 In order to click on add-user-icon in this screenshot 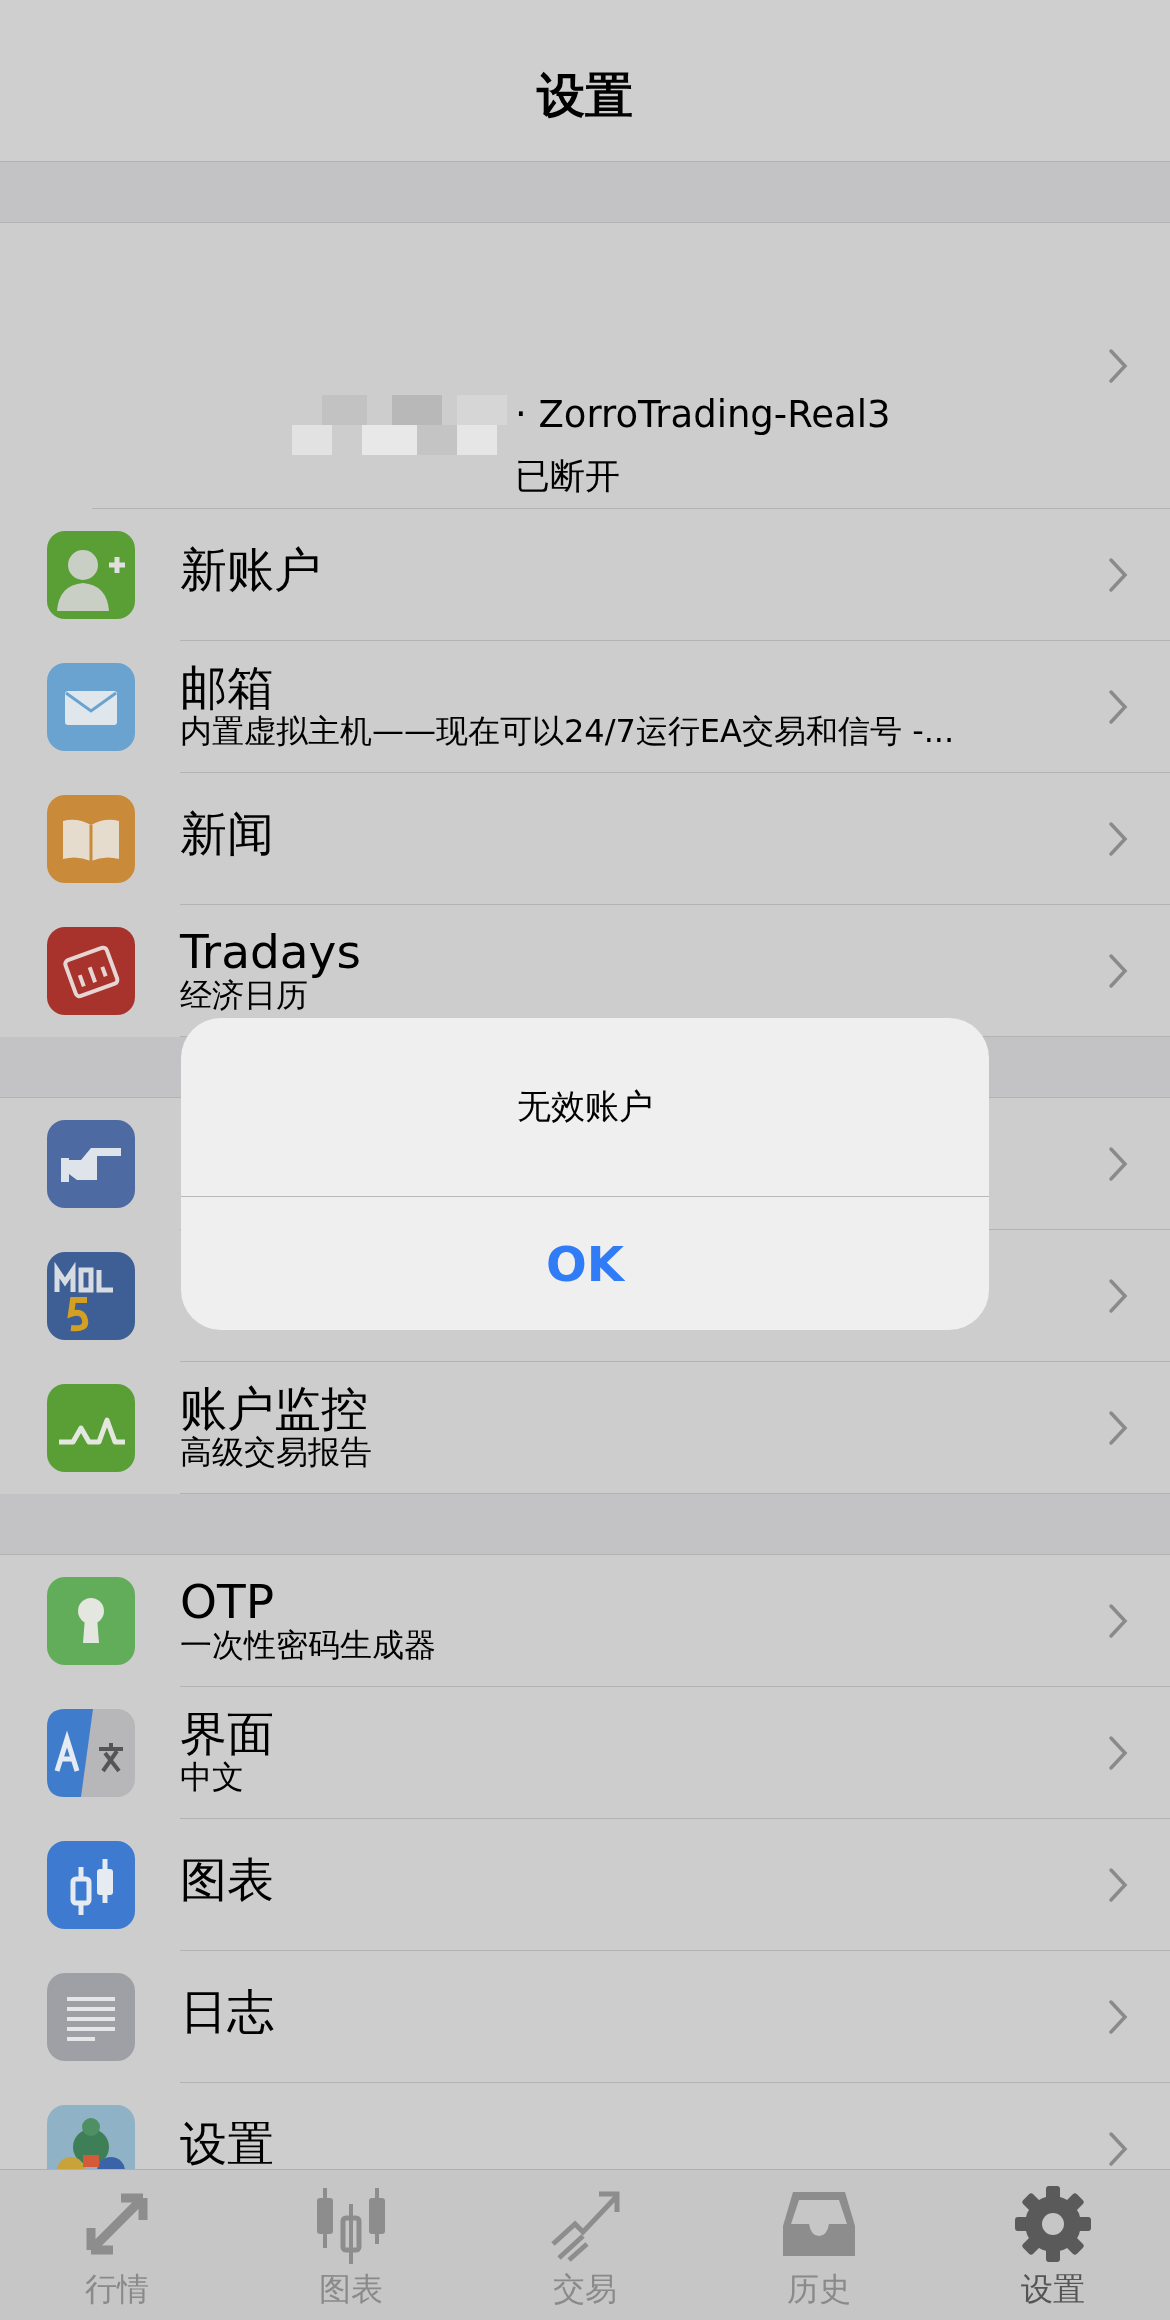, I will do `click(91, 575)`.